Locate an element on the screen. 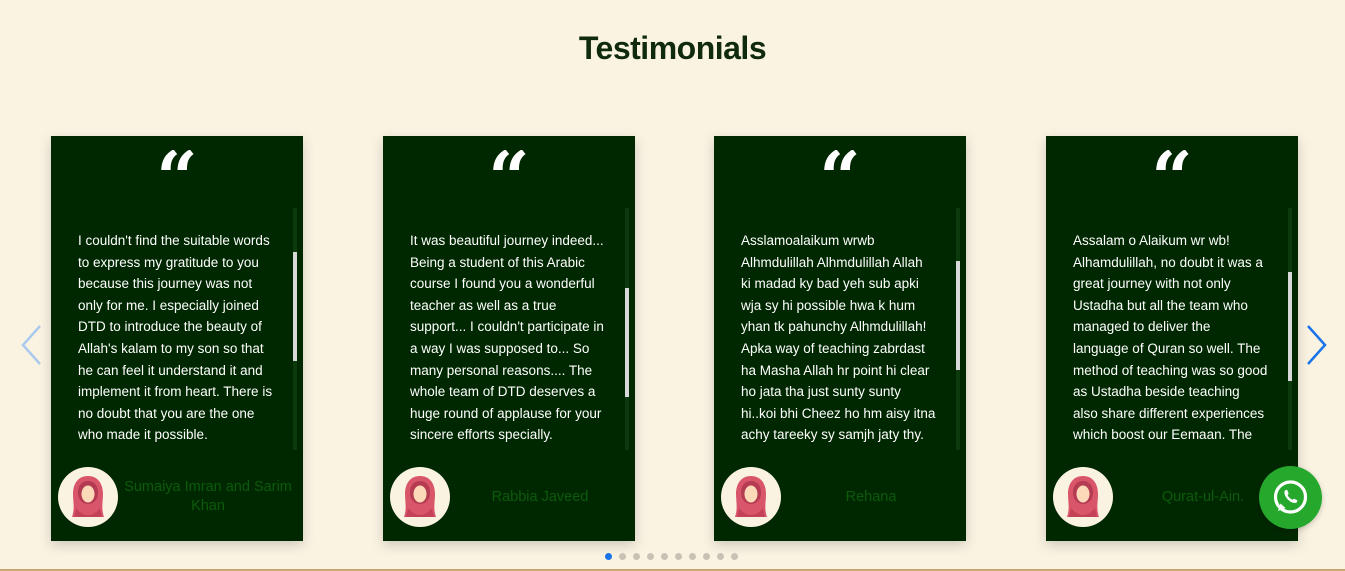 This screenshot has height=571, width=1345. chevron-left-icon is located at coordinates (31, 345).